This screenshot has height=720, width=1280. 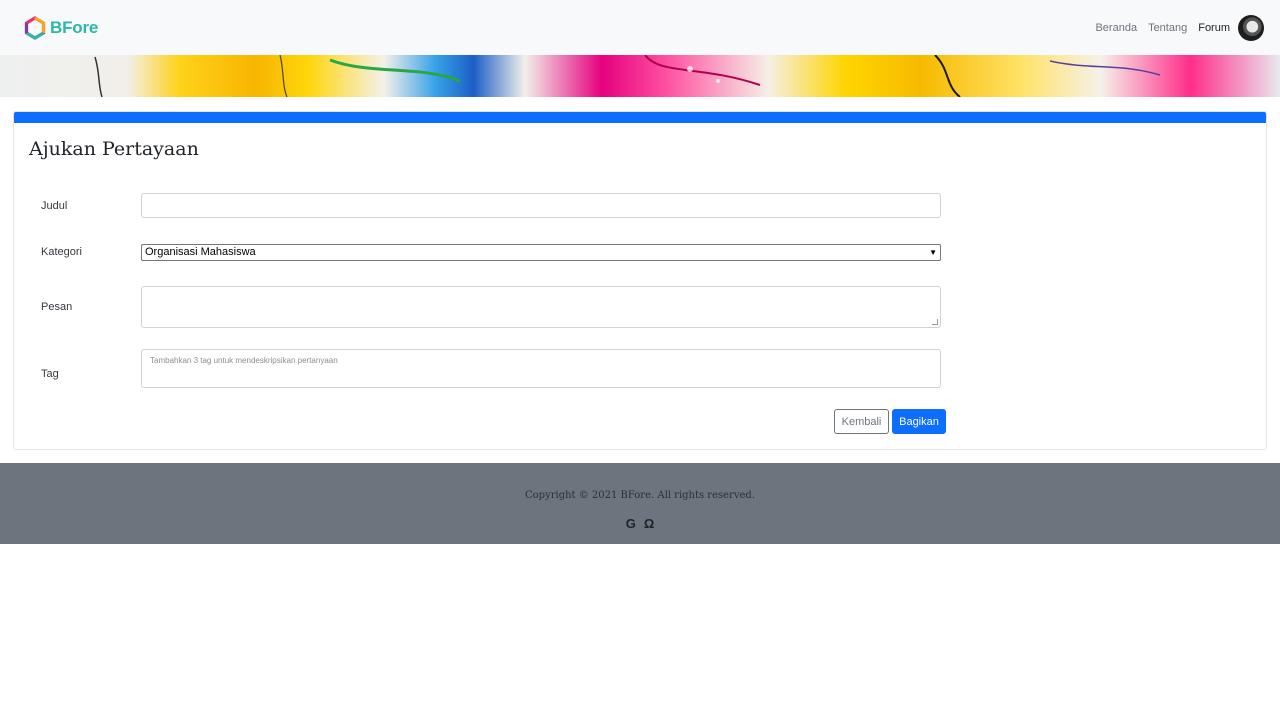 I want to click on message-label: Pesan, so click(x=57, y=307).